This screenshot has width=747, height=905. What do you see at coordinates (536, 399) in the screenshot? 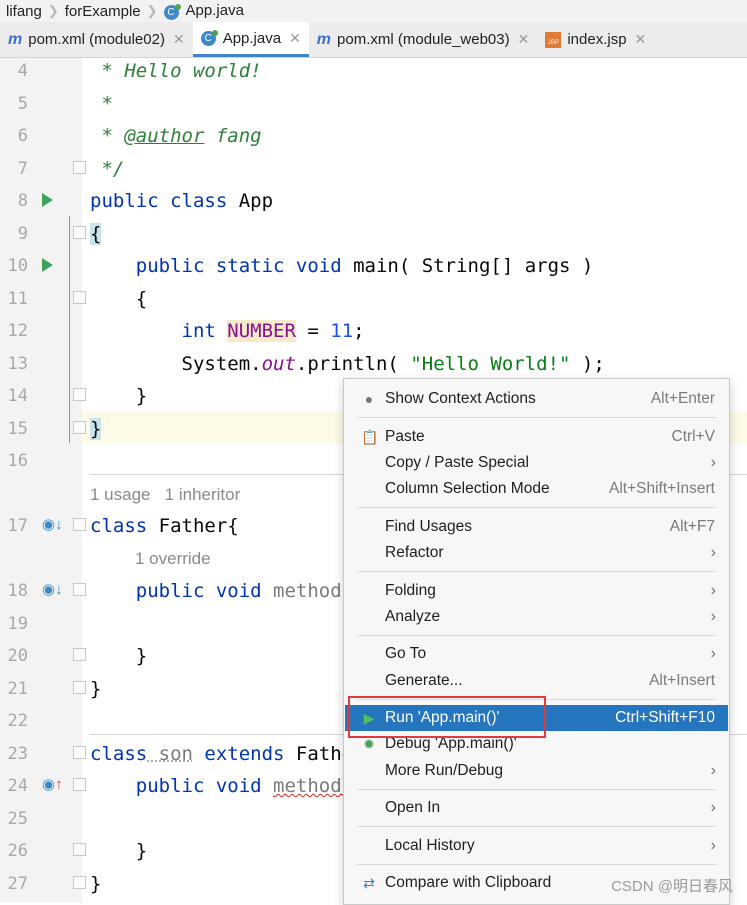
I see `menu-item-show-context-actions: ● Show Context Actions Alt+Enter` at bounding box center [536, 399].